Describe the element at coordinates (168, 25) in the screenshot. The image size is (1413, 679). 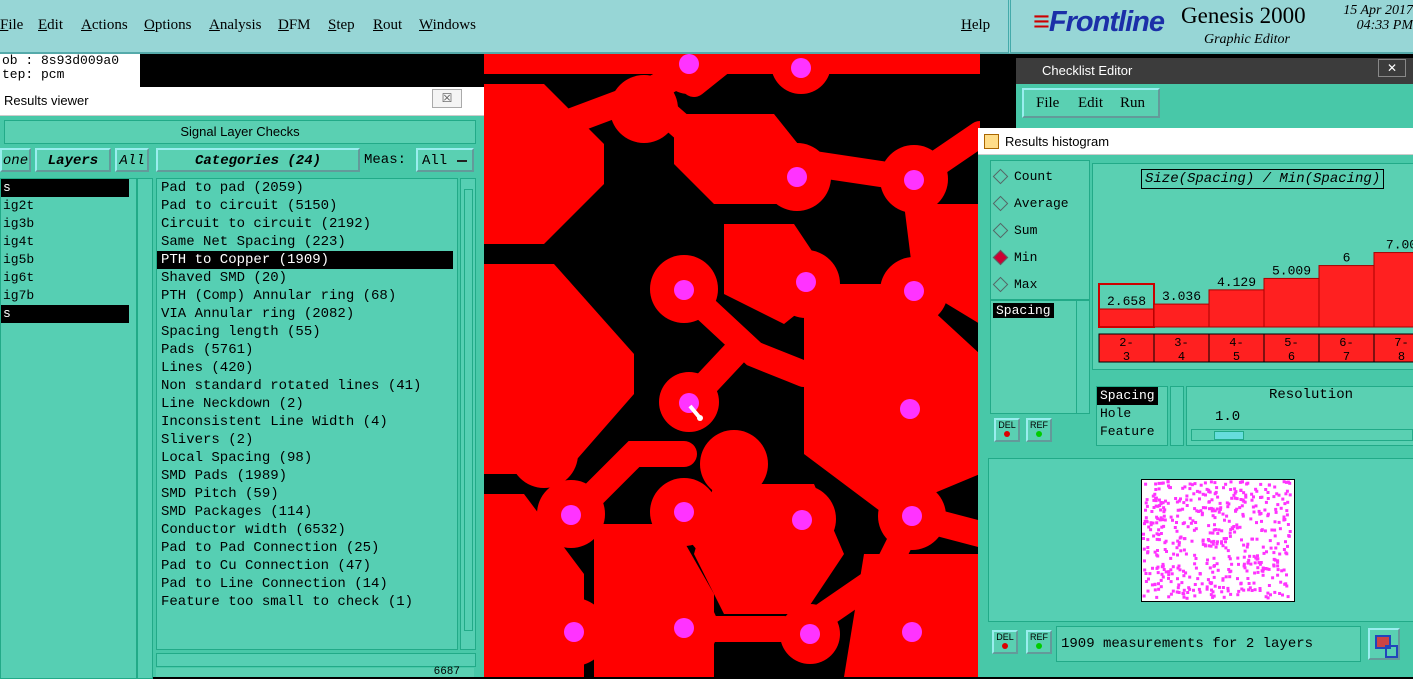
I see `menu-options: Options` at that location.